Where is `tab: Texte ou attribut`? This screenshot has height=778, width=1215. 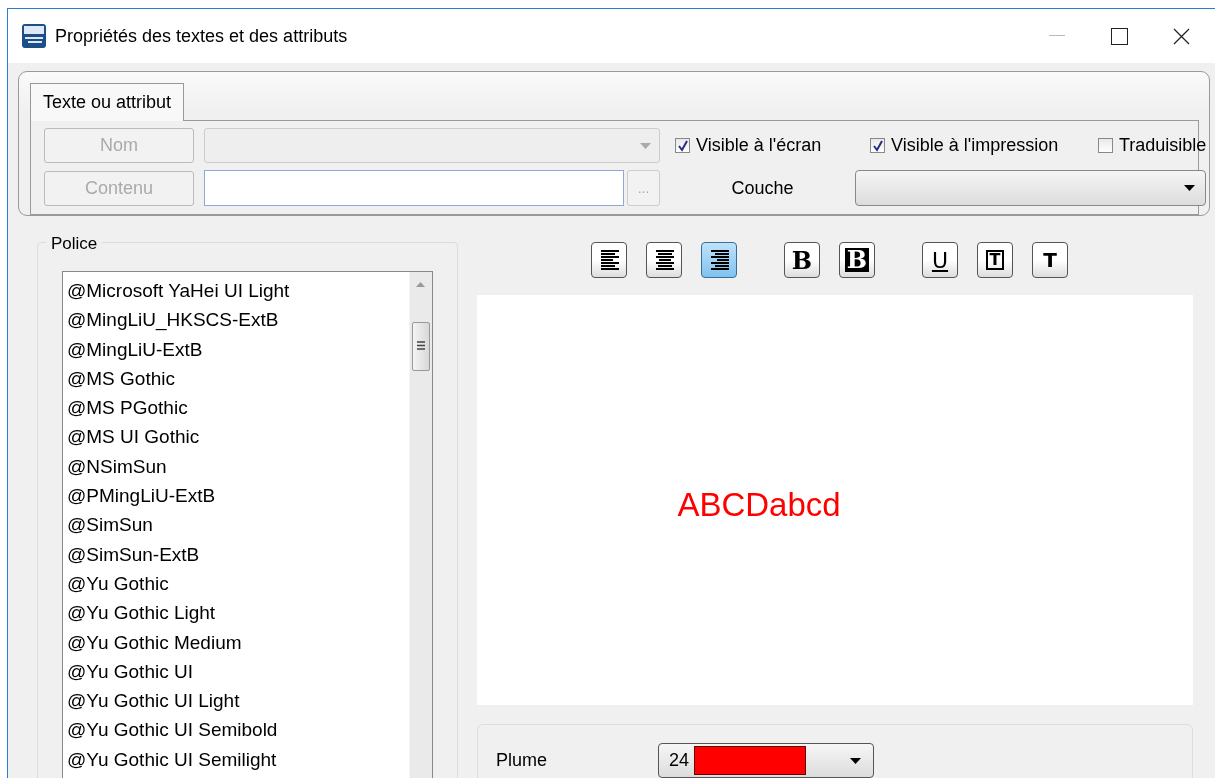 tab: Texte ou attribut is located at coordinates (107, 102).